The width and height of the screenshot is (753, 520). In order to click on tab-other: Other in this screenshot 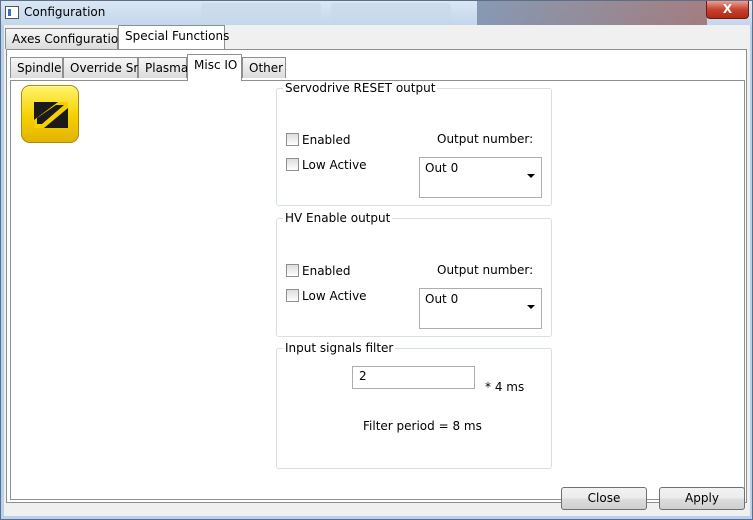, I will do `click(264, 67)`.